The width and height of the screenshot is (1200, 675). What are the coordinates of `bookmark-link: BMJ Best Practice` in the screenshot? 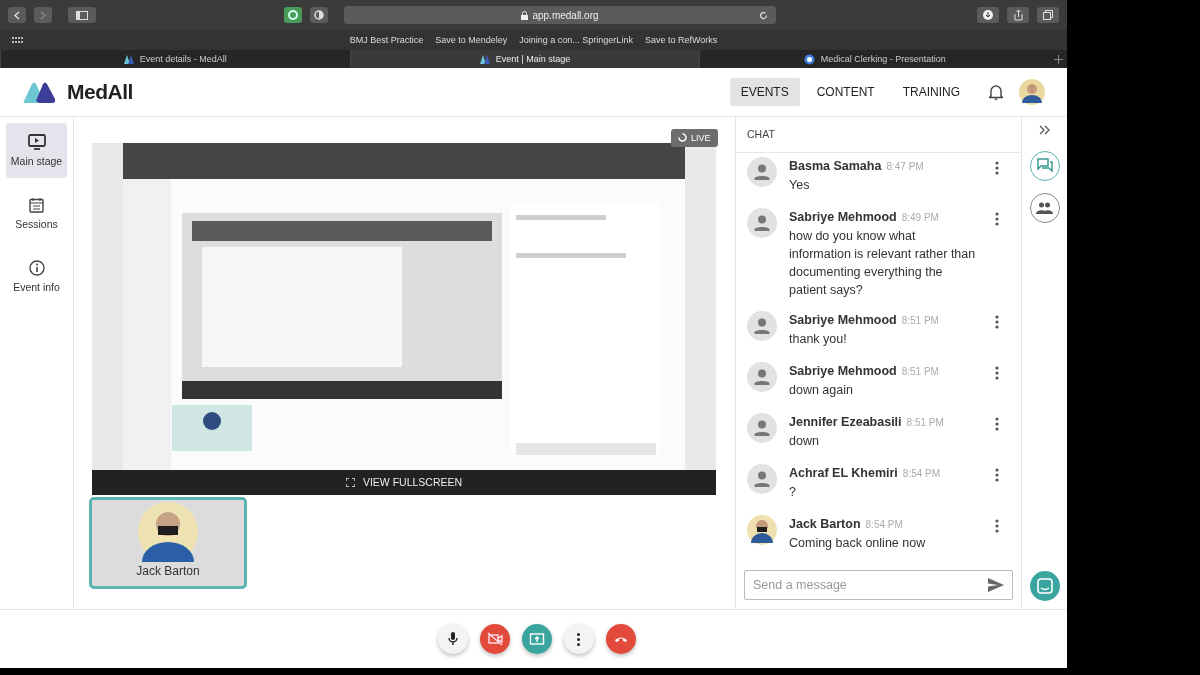 It's located at (386, 40).